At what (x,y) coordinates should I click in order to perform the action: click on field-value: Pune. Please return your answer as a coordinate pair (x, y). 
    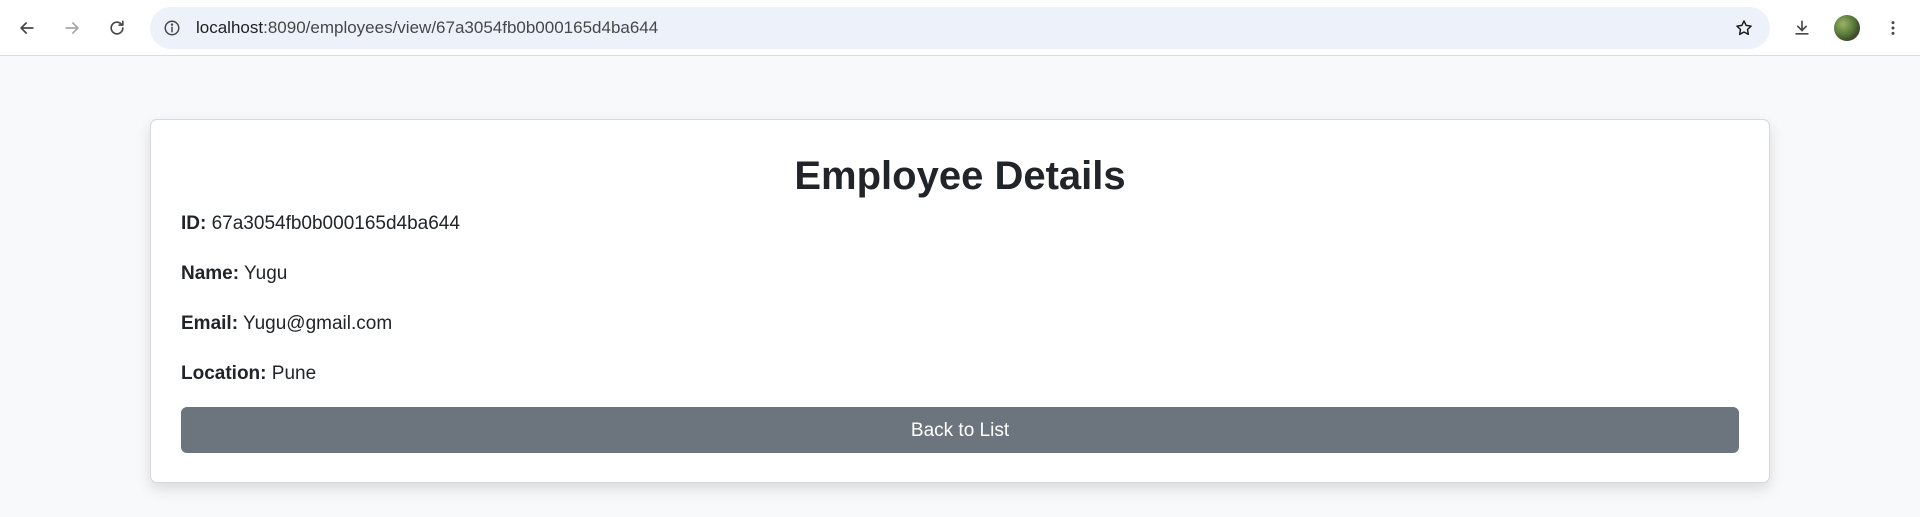
    Looking at the image, I should click on (294, 373).